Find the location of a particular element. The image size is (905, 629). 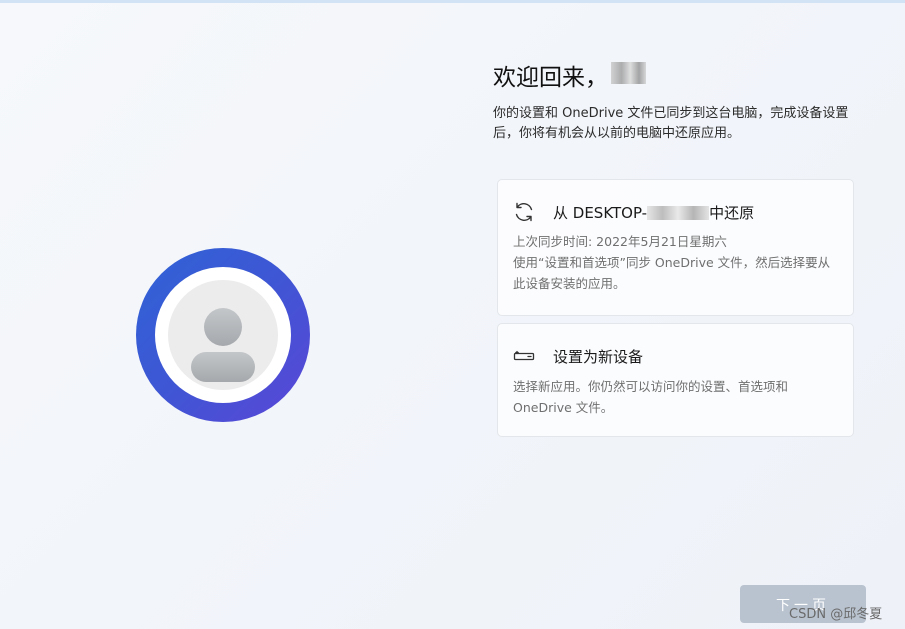

restore-option-title: 从 DESKTOP- 中还原 is located at coordinates (653, 212).